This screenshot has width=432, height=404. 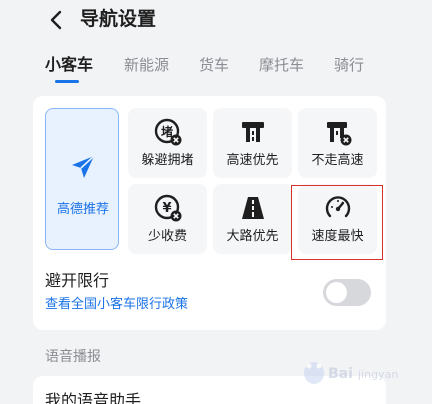 I want to click on tab-truck: 货车, so click(x=214, y=65).